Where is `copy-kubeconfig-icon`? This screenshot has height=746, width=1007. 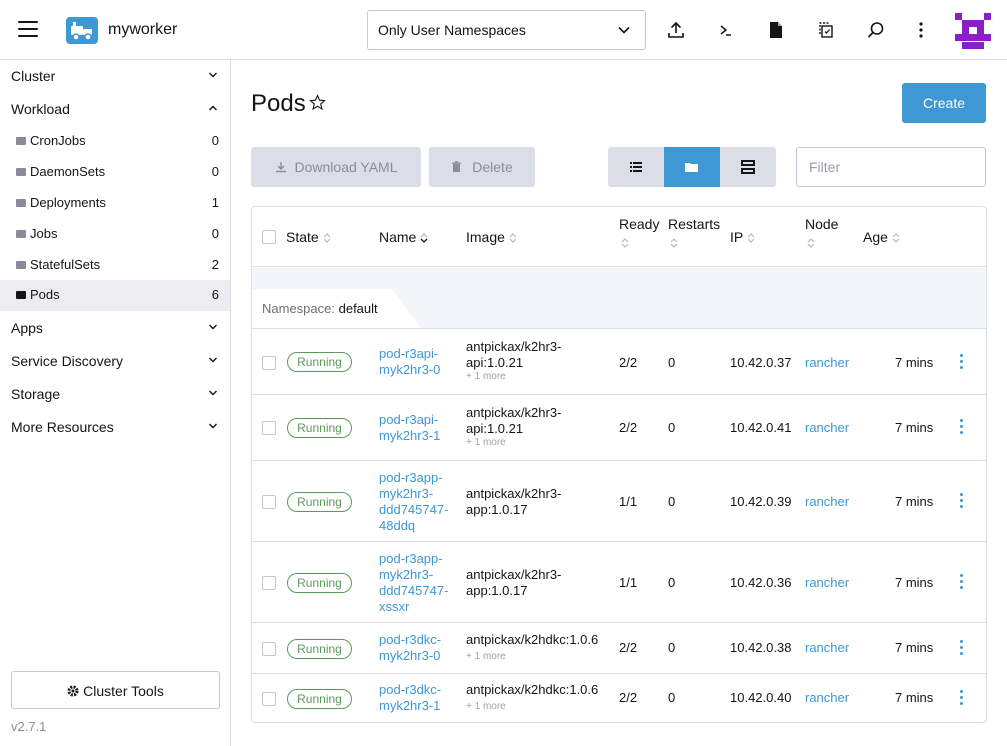 copy-kubeconfig-icon is located at coordinates (826, 30).